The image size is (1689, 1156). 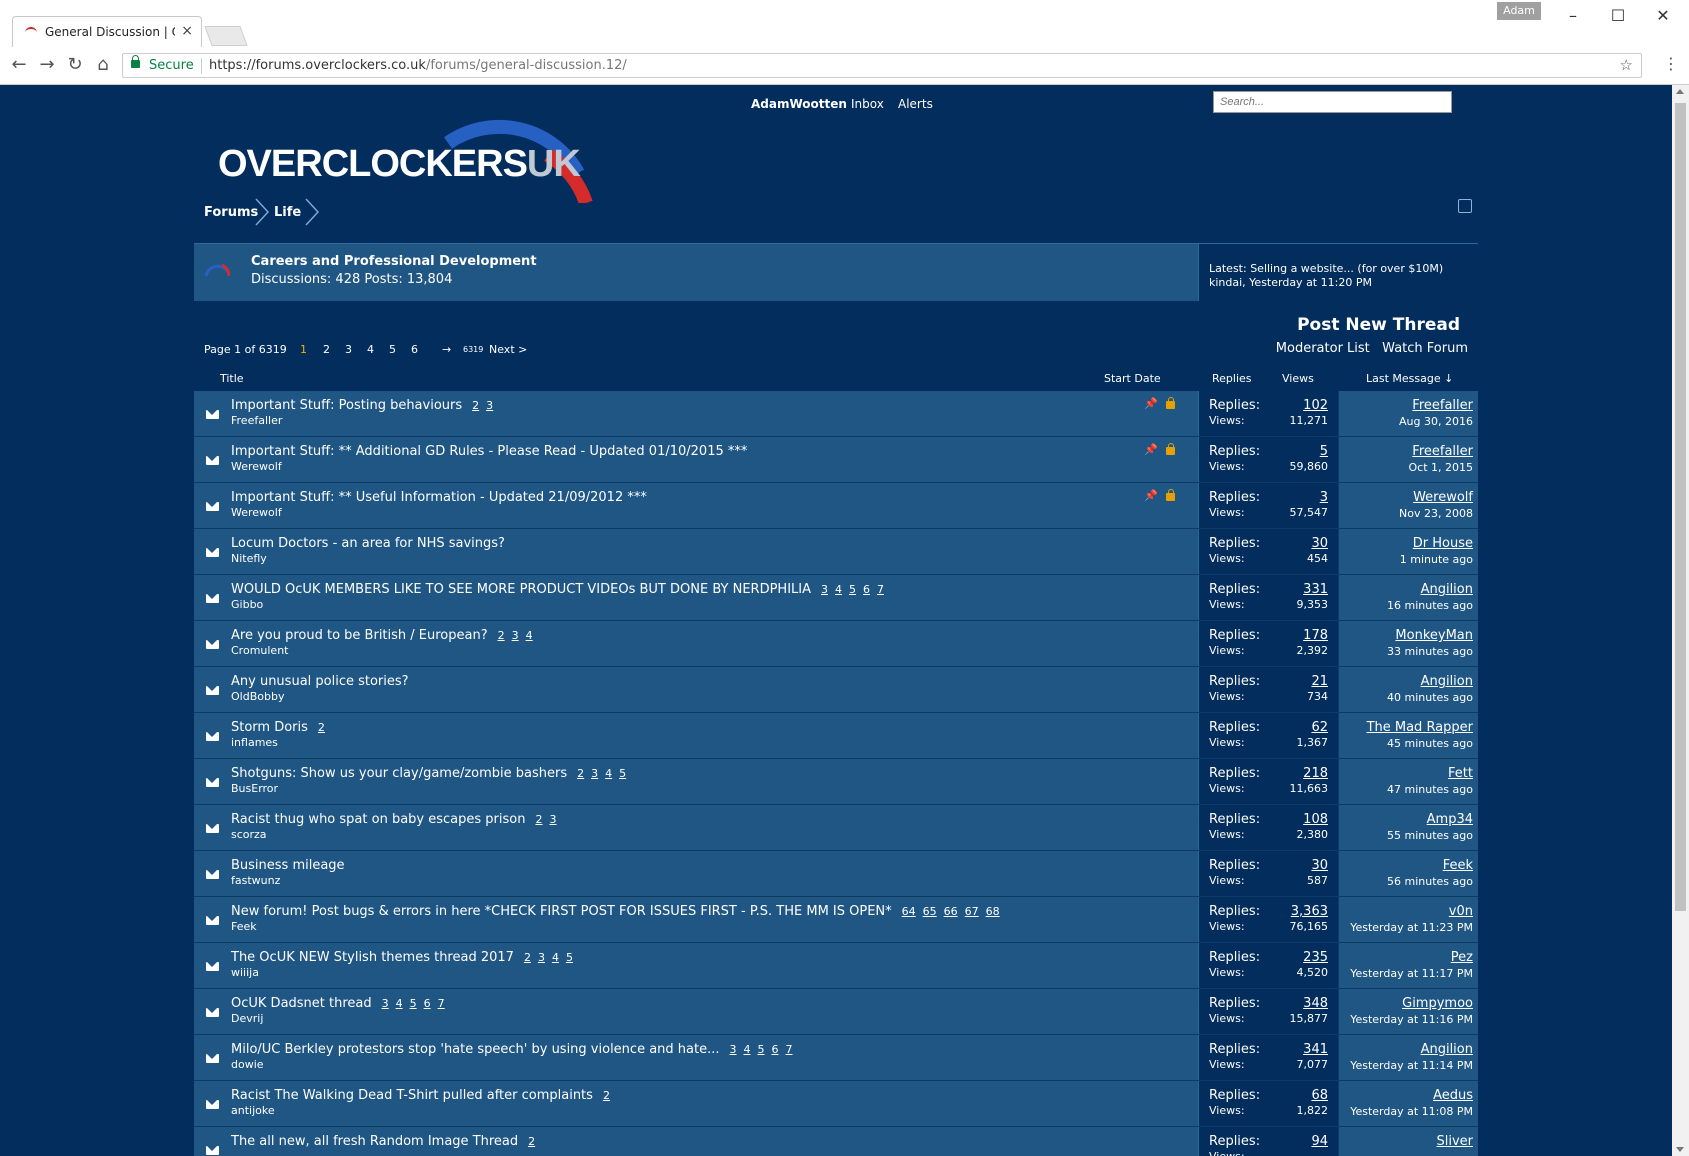 What do you see at coordinates (1411, 927) in the screenshot?
I see `last-message-time: Yesterday at 11:23 PM` at bounding box center [1411, 927].